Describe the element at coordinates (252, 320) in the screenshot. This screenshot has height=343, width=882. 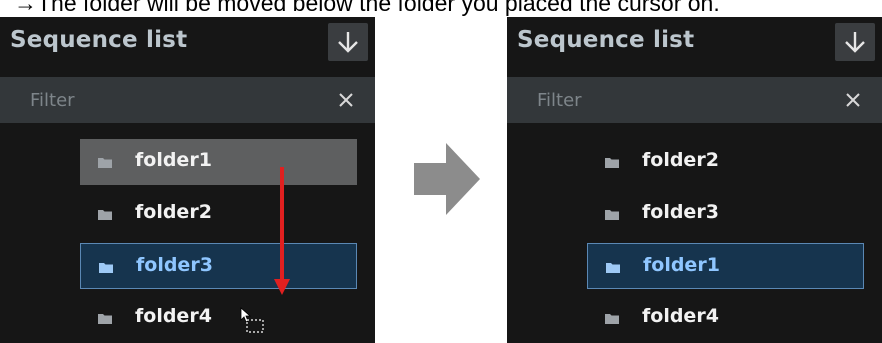
I see `drag-cursor-icon` at that location.